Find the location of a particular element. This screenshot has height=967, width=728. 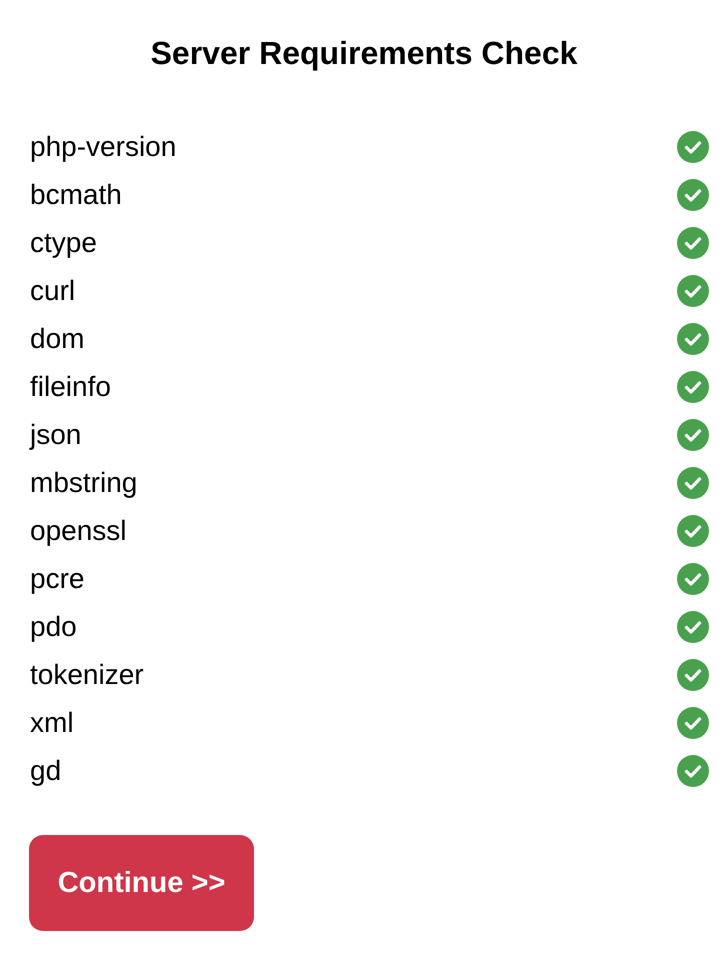

requirement-name: curl is located at coordinates (53, 291).